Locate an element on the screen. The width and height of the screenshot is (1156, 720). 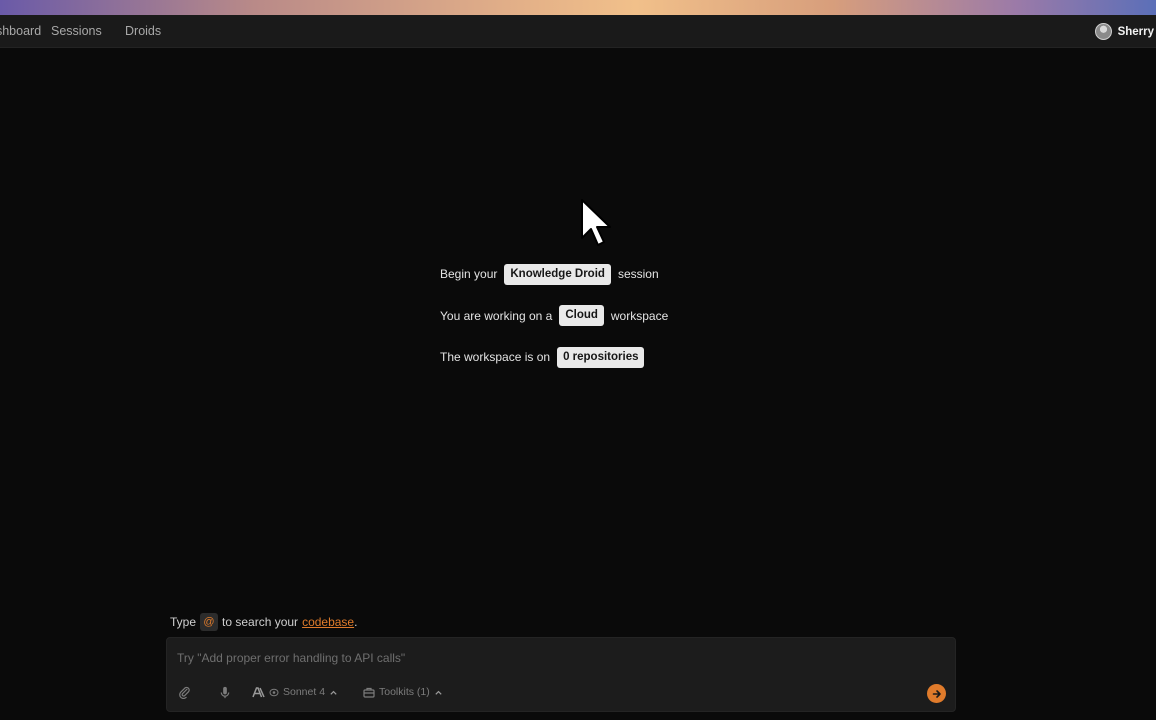
attach-button is located at coordinates (184, 692).